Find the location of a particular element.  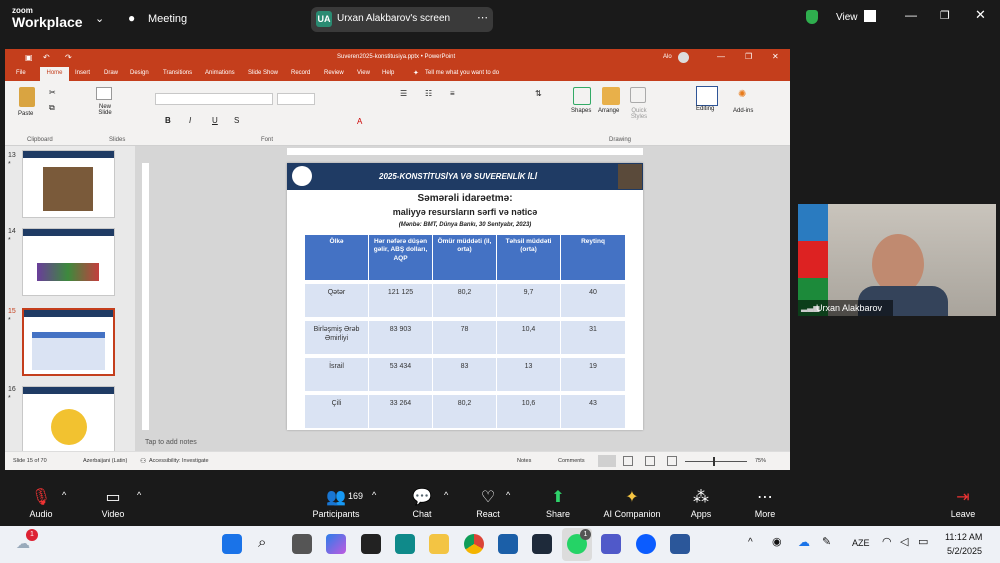

bold-icon: B is located at coordinates (168, 120).